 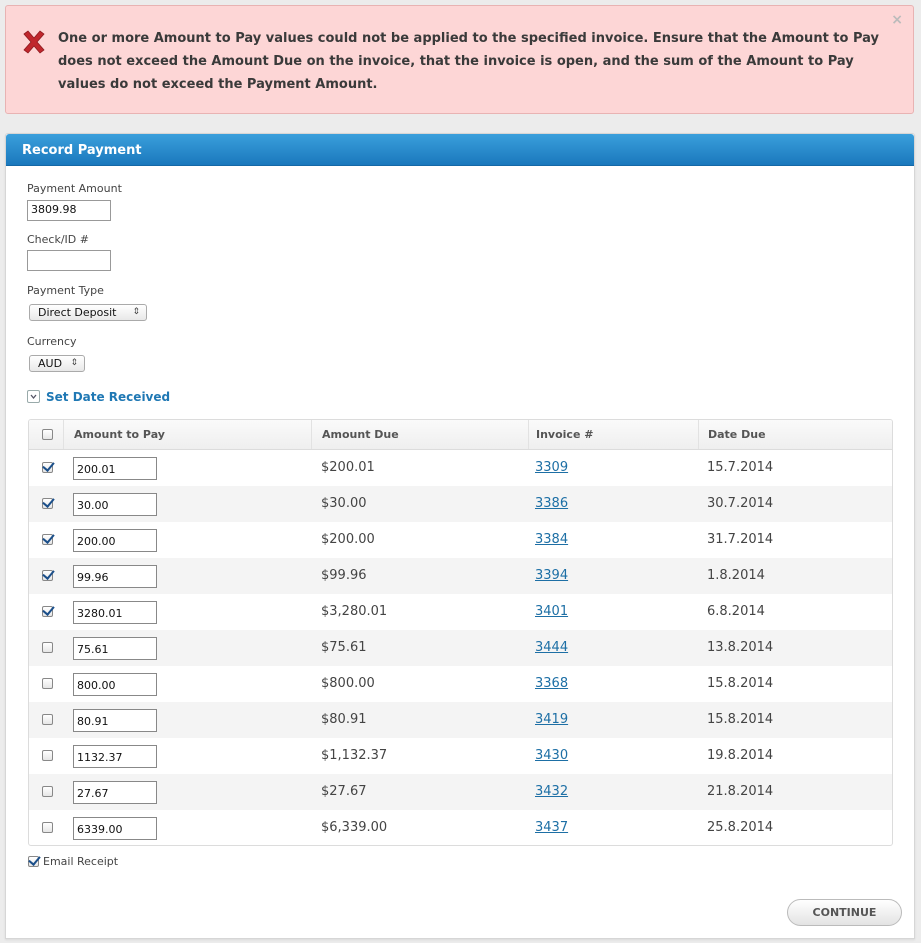 I want to click on amount-to-pay-input: 99.96, so click(x=115, y=576).